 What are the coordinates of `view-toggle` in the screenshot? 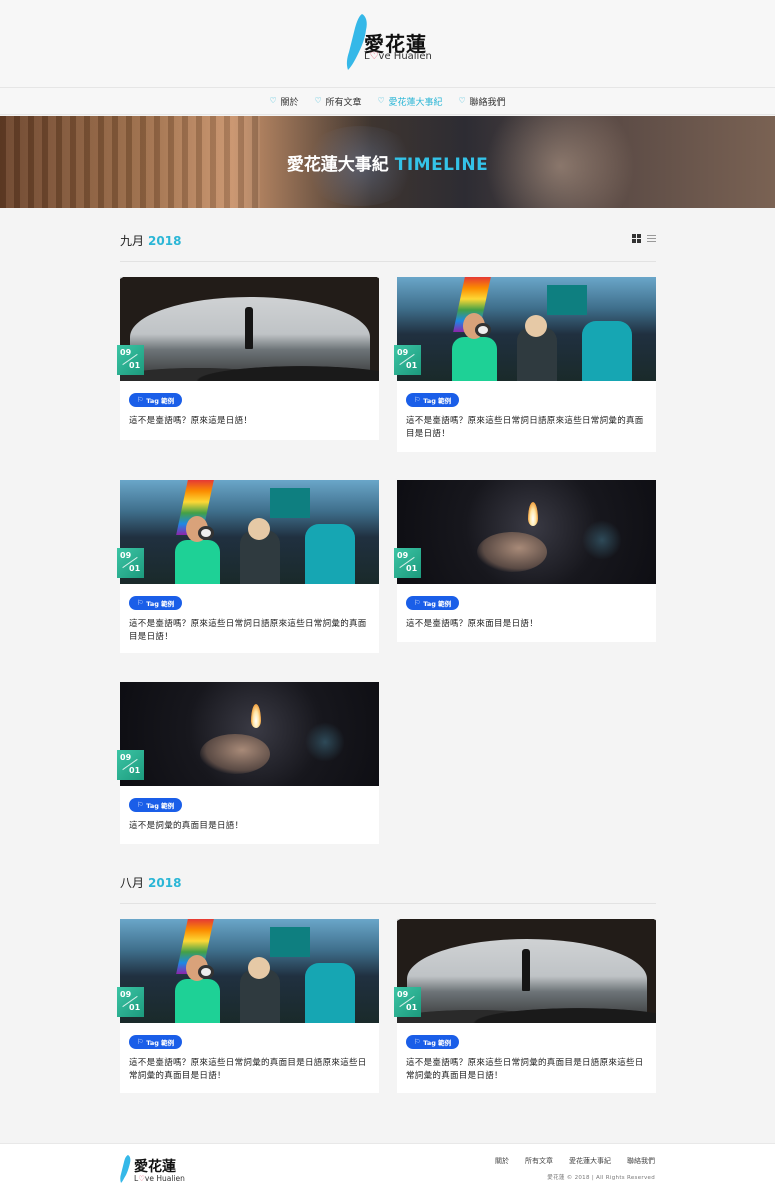 It's located at (644, 238).